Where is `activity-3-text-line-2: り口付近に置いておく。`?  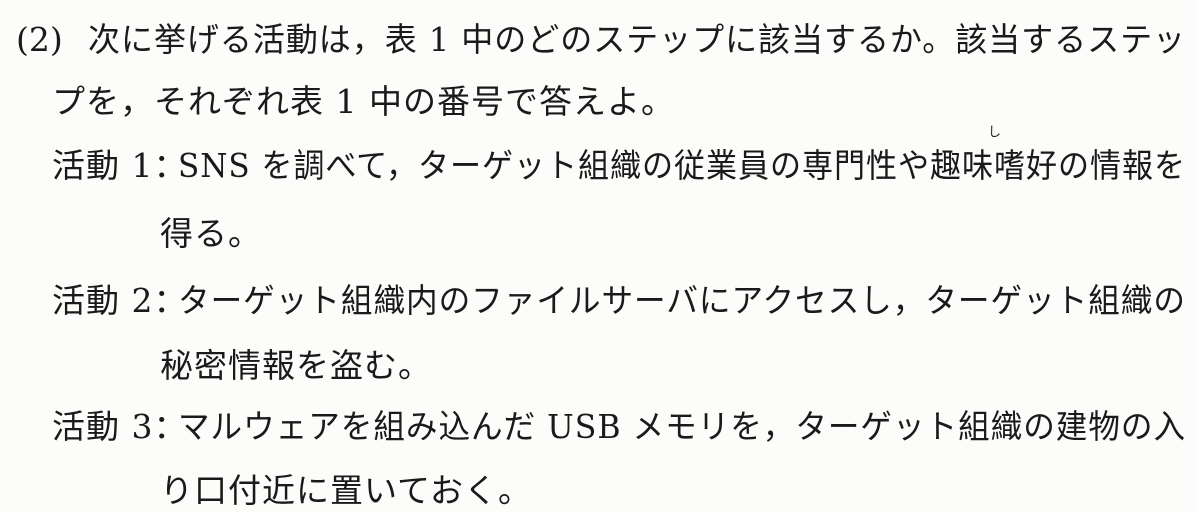
activity-3-text-line-2: り口付近に置いておく。 is located at coordinates (346, 490).